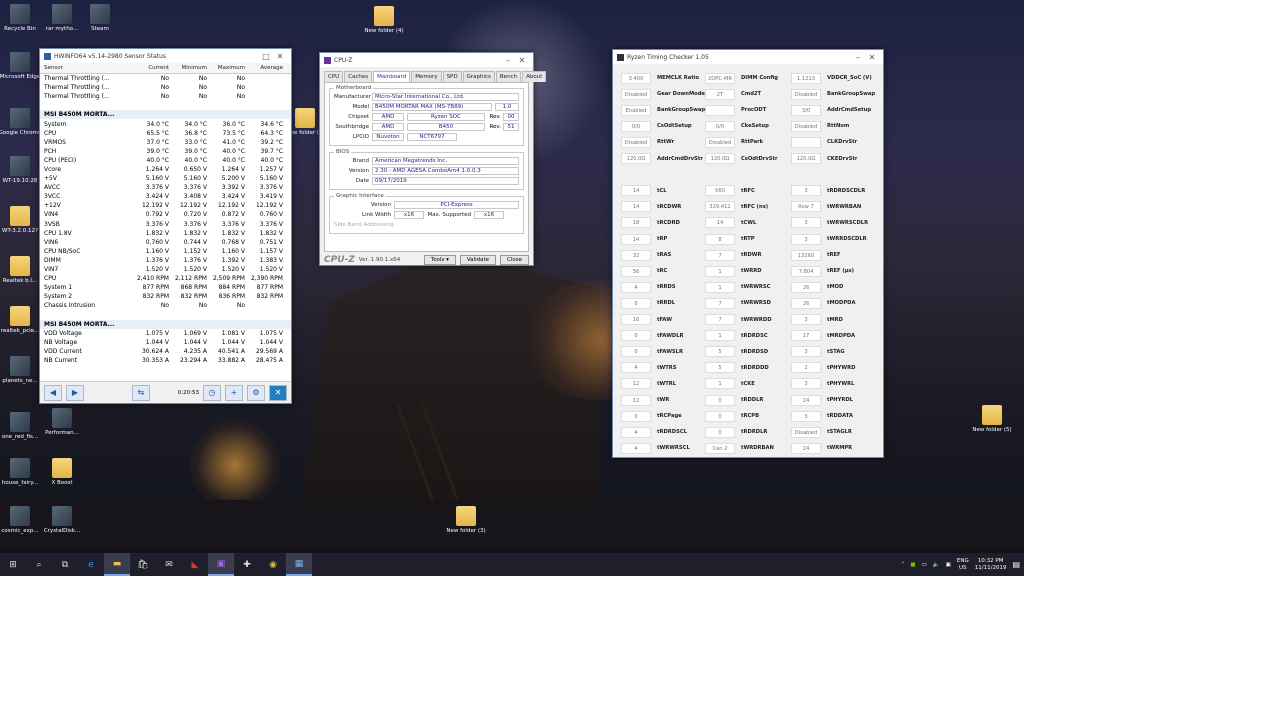 This screenshot has height=720, width=1280. I want to click on sensor-cell: 1.832 V, so click(157, 233).